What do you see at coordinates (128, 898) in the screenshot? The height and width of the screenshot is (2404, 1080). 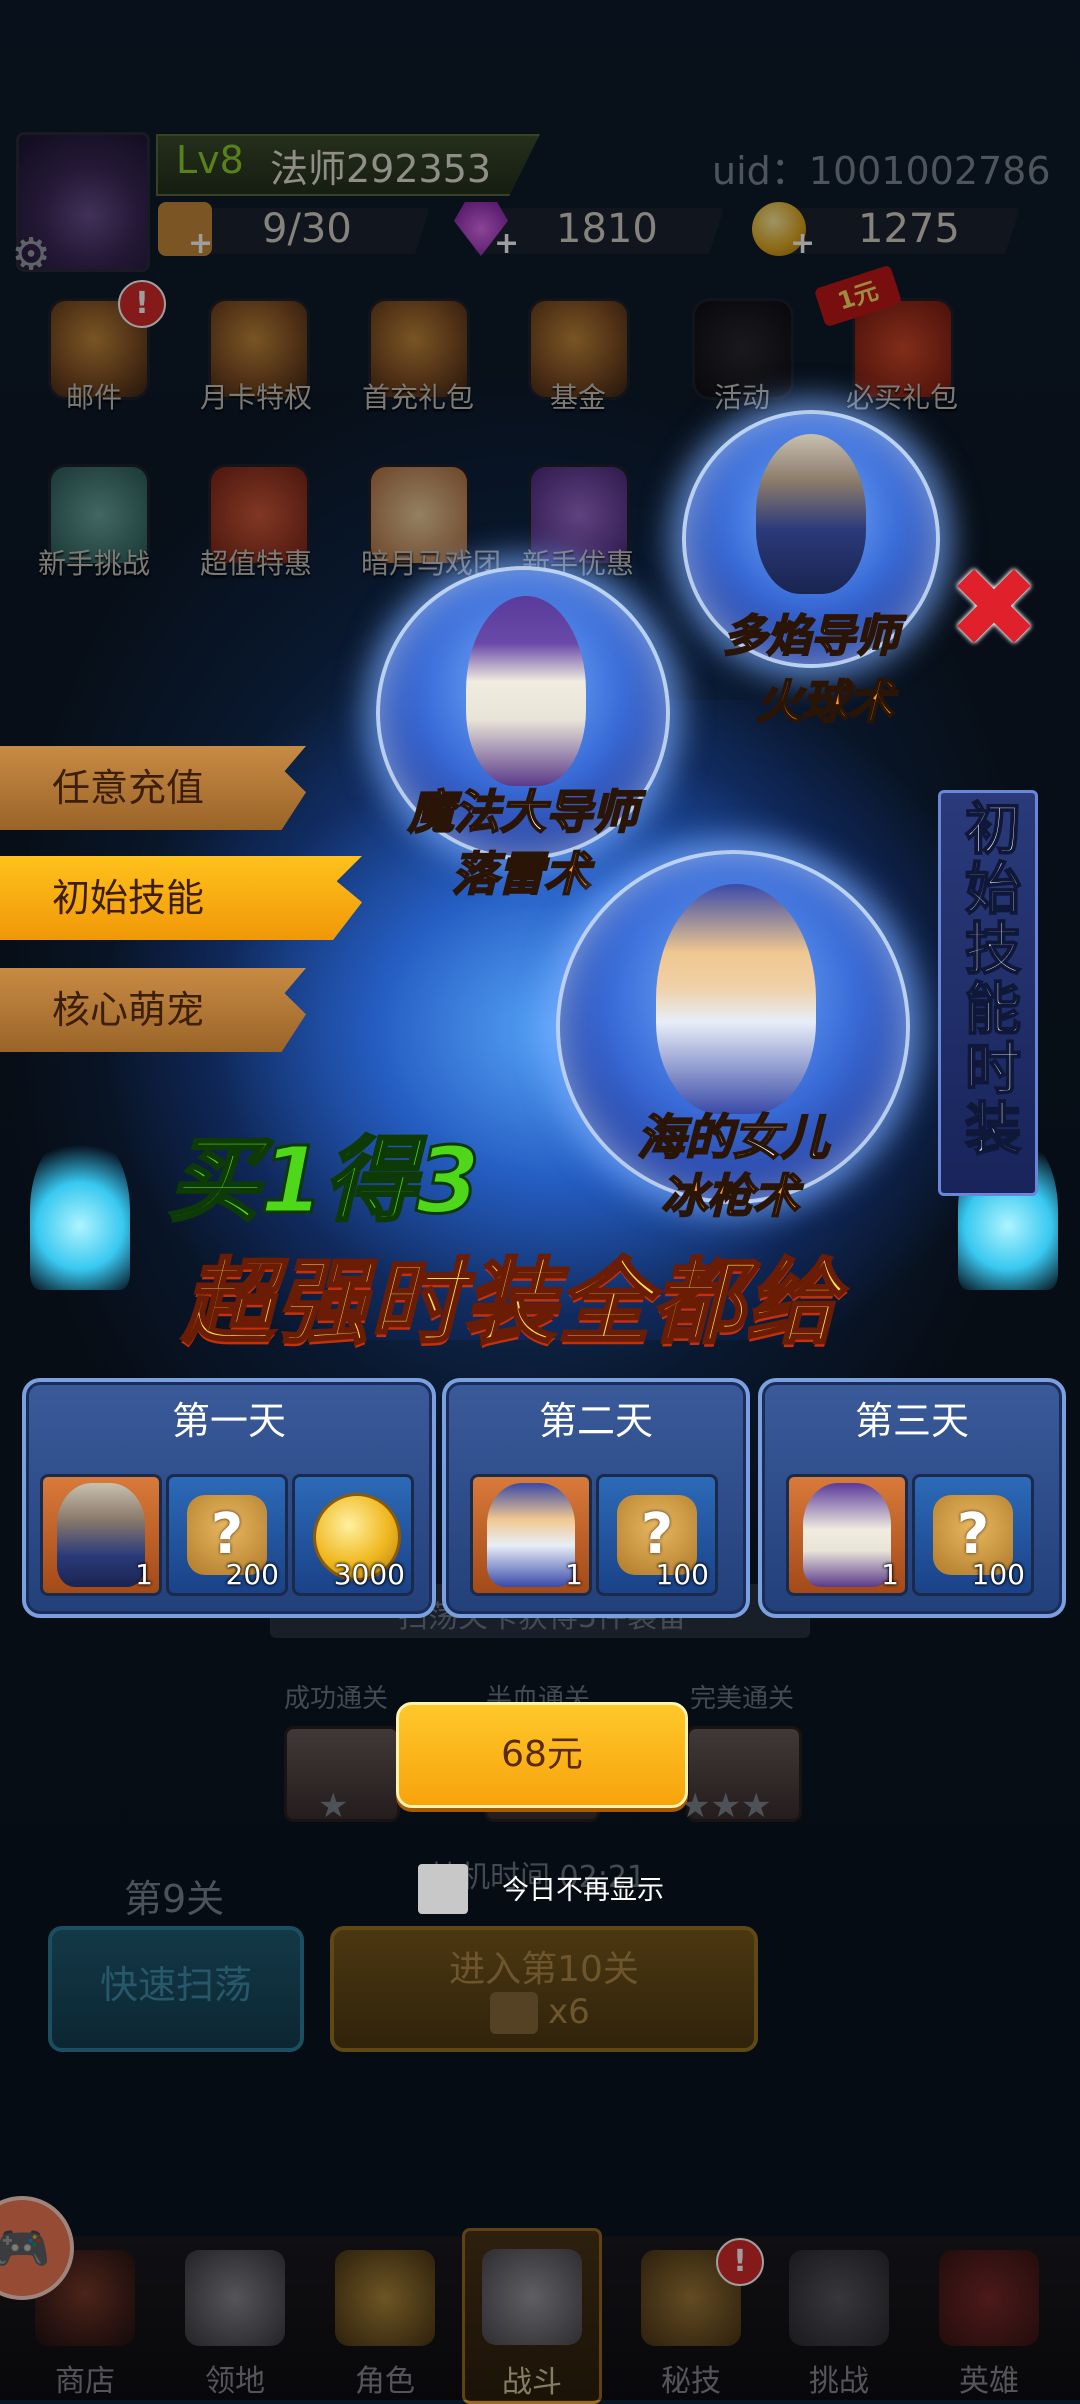 I see `tab-initial-skill-label: 初始技能` at bounding box center [128, 898].